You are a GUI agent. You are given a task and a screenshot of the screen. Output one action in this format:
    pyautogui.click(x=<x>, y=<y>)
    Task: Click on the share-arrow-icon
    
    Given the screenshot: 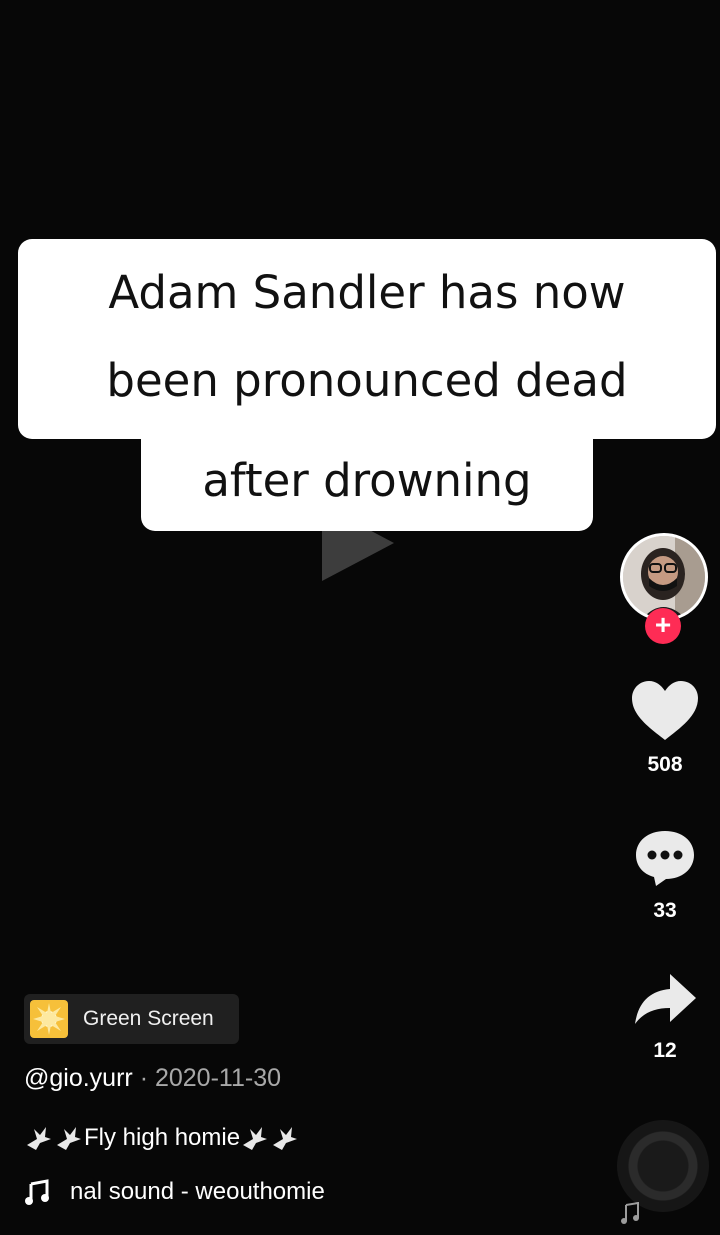 What is the action you would take?
    pyautogui.click(x=665, y=999)
    